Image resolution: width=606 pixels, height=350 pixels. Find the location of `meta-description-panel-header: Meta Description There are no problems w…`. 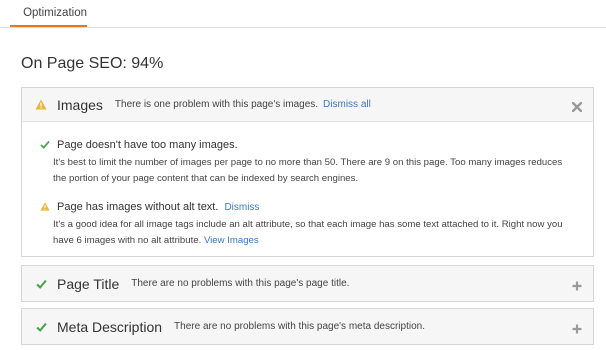

meta-description-panel-header: Meta Description There are no problems w… is located at coordinates (307, 326).